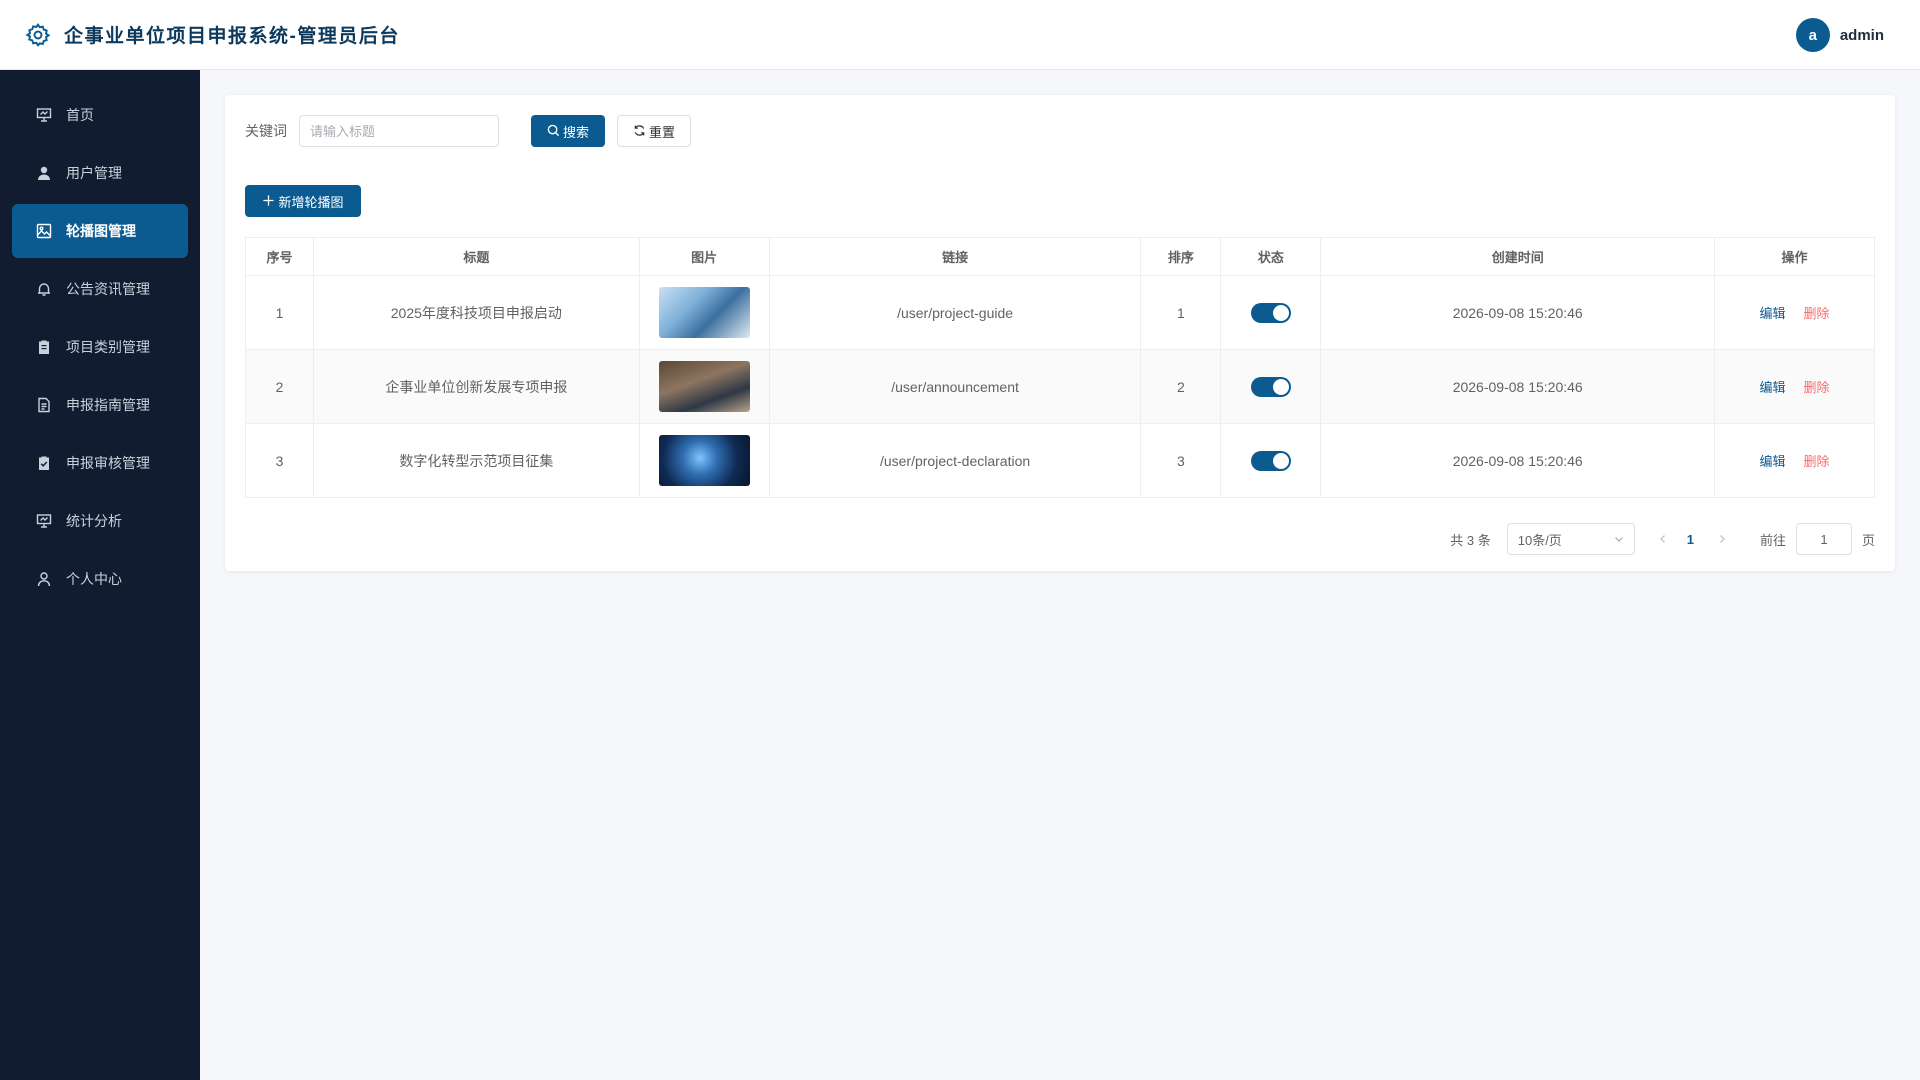 This screenshot has height=1080, width=1920. What do you see at coordinates (44, 289) in the screenshot?
I see `bell-icon` at bounding box center [44, 289].